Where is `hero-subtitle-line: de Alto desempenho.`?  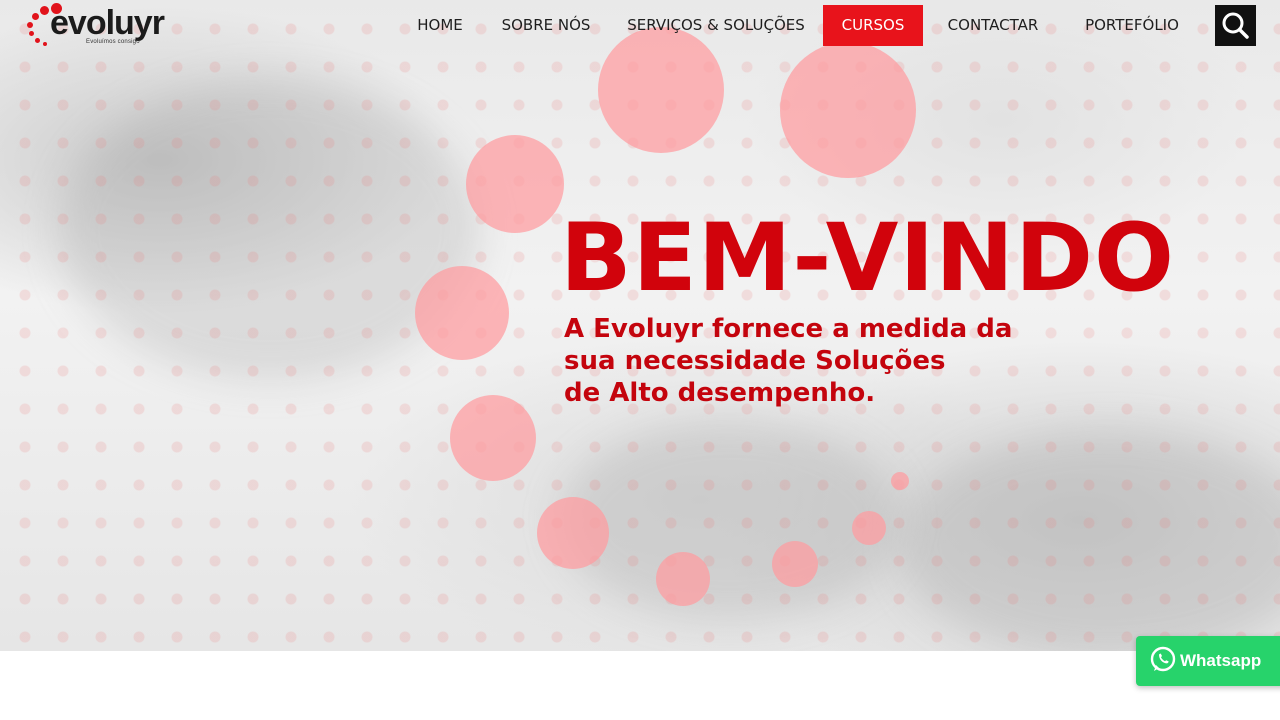 hero-subtitle-line: de Alto desempenho. is located at coordinates (720, 393).